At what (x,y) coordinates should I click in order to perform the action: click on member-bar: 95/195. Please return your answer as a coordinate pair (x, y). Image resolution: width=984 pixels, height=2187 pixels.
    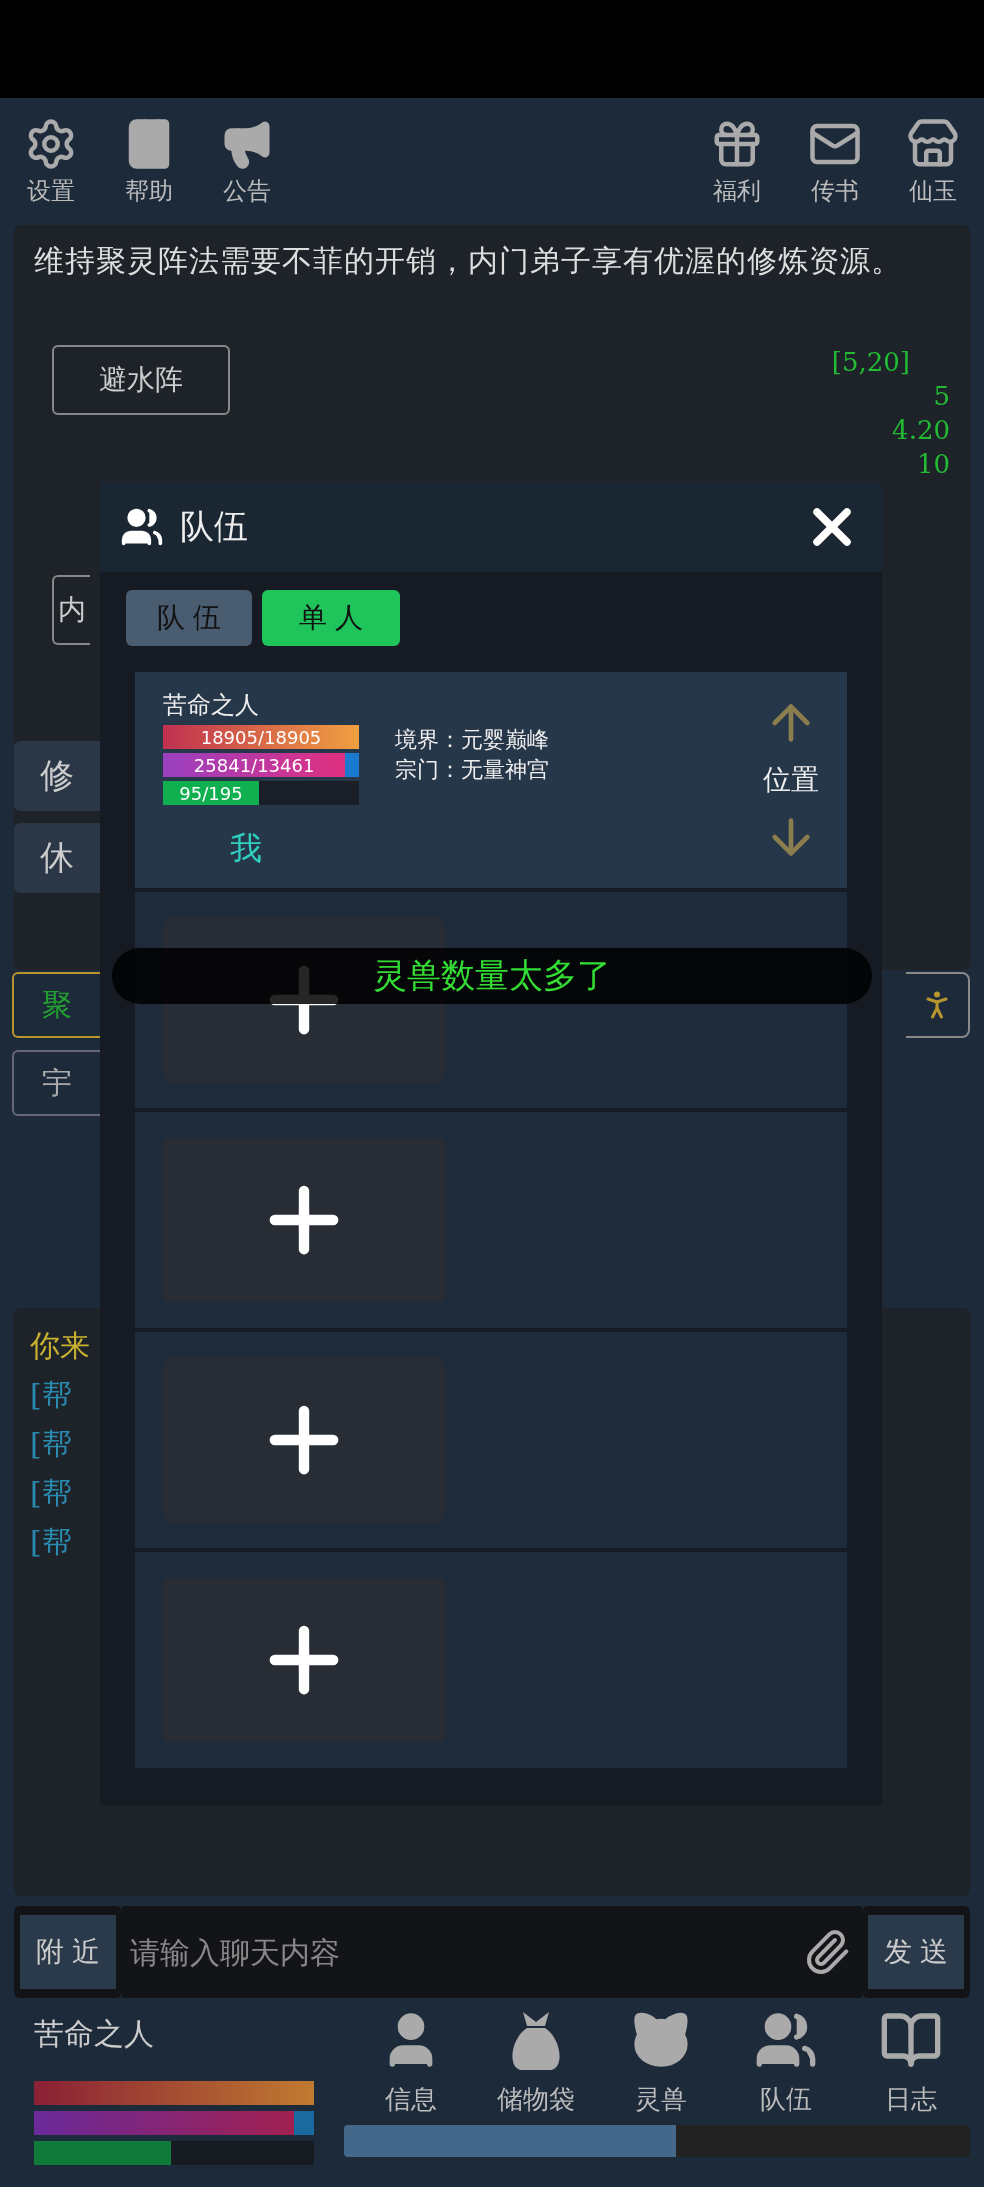
    Looking at the image, I should click on (261, 793).